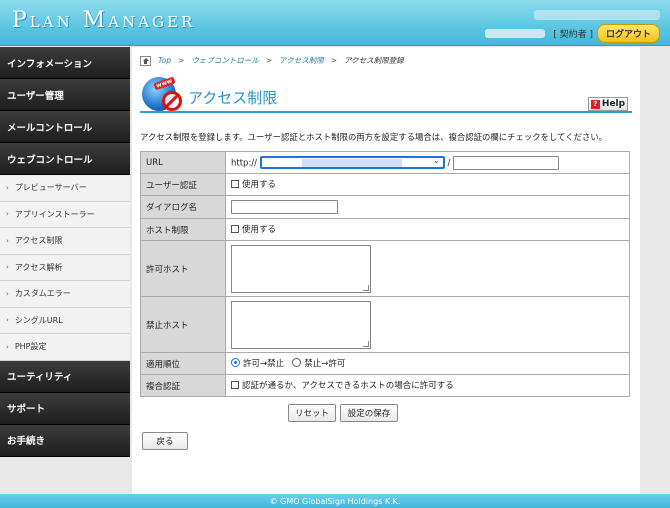 The height and width of the screenshot is (508, 670). What do you see at coordinates (65, 347) in the screenshot?
I see `sidebar-subitem-php-settings: › PHP設定` at bounding box center [65, 347].